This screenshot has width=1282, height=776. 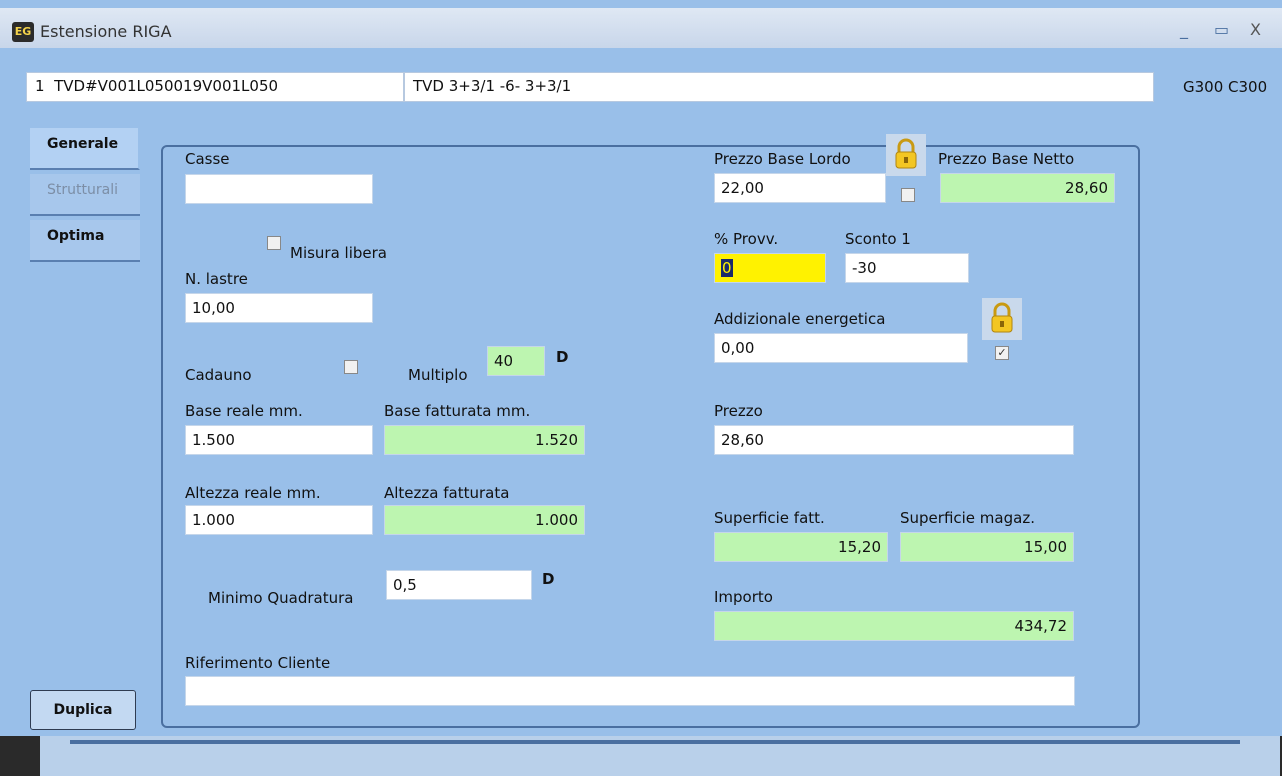 I want to click on maximize-button: ▭, so click(x=1221, y=29).